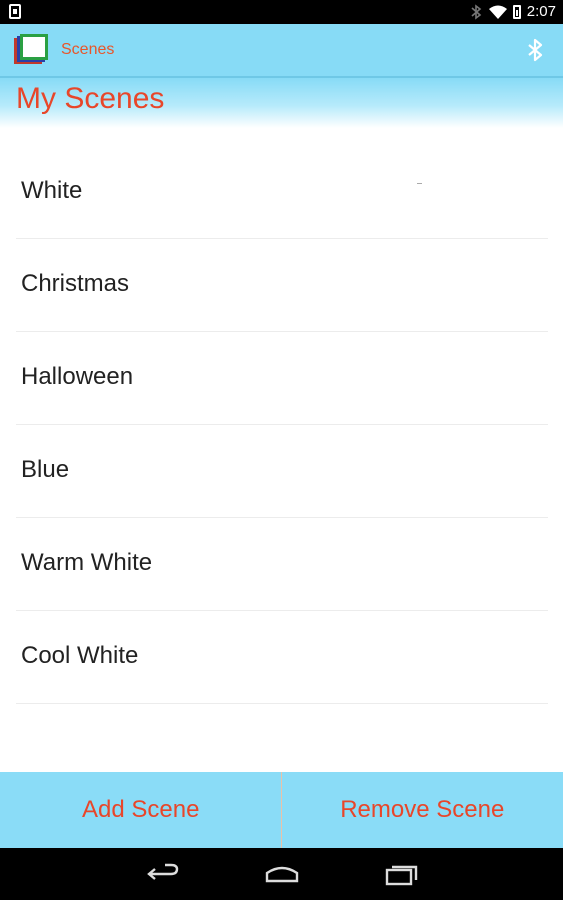 This screenshot has height=900, width=563. What do you see at coordinates (282, 378) in the screenshot?
I see `list-item: Halloween` at bounding box center [282, 378].